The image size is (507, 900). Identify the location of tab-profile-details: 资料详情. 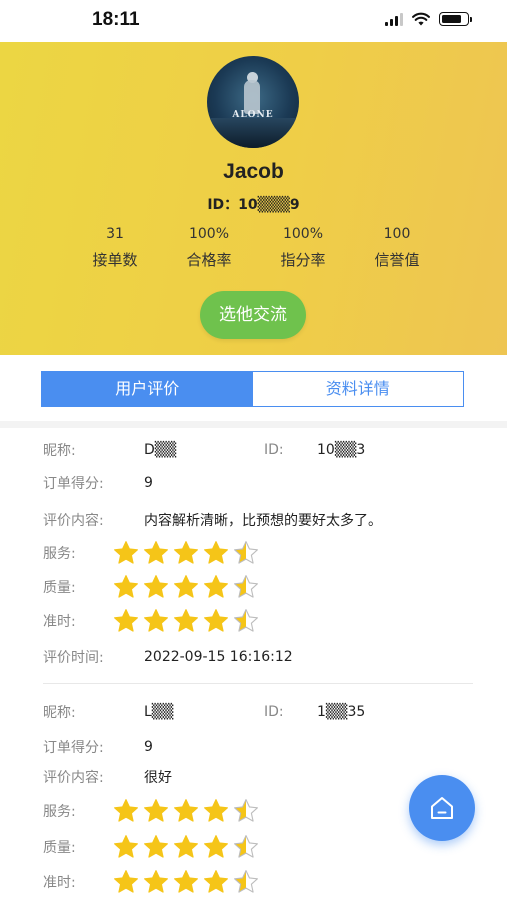
(357, 389).